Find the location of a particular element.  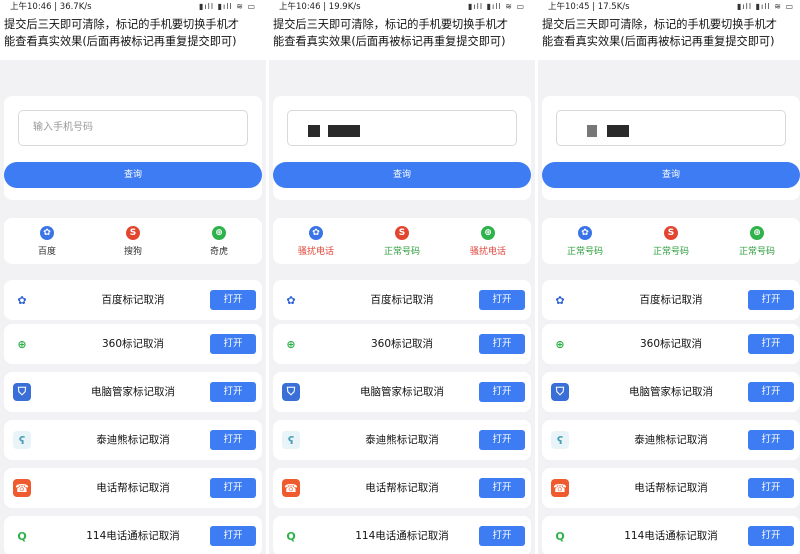

status-bar: 上午10:46 | 36.7K/s ▮ıll ▮ıll ≋ ▭ is located at coordinates (133, 7).